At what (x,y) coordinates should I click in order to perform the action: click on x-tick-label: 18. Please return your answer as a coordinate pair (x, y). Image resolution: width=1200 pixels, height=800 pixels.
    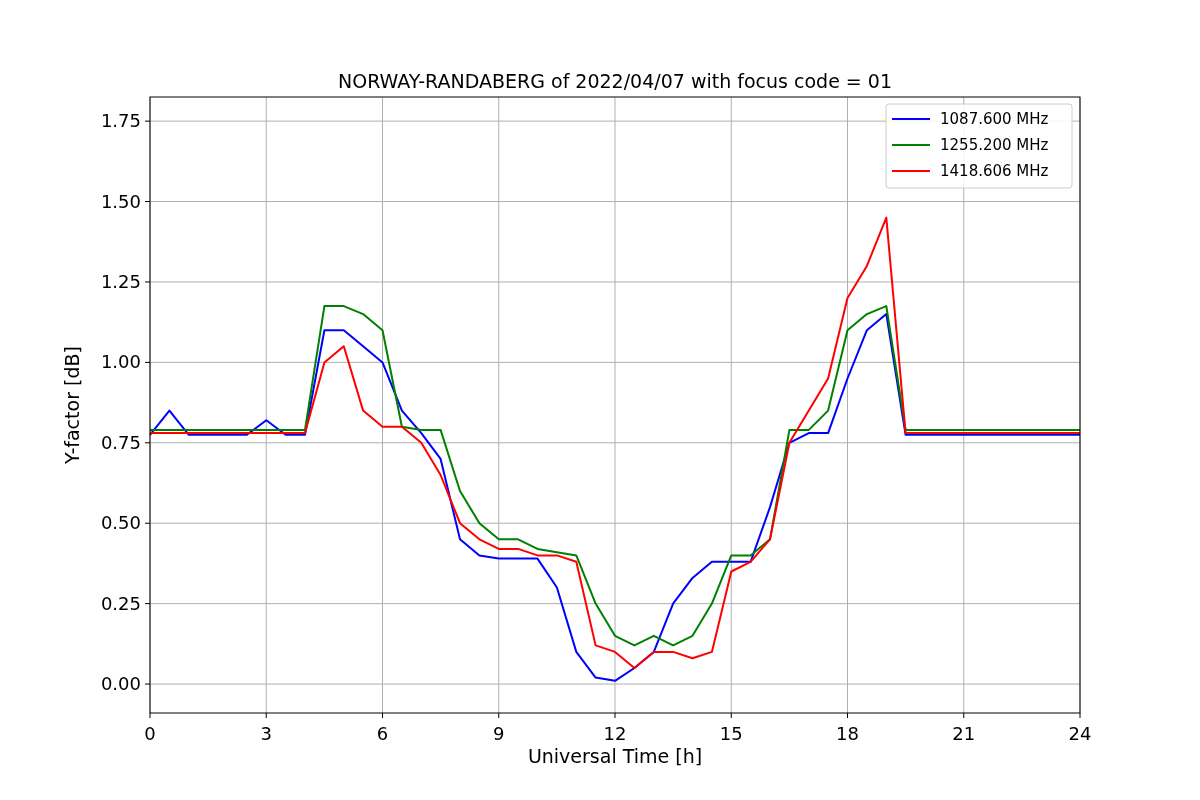
    Looking at the image, I should click on (847, 733).